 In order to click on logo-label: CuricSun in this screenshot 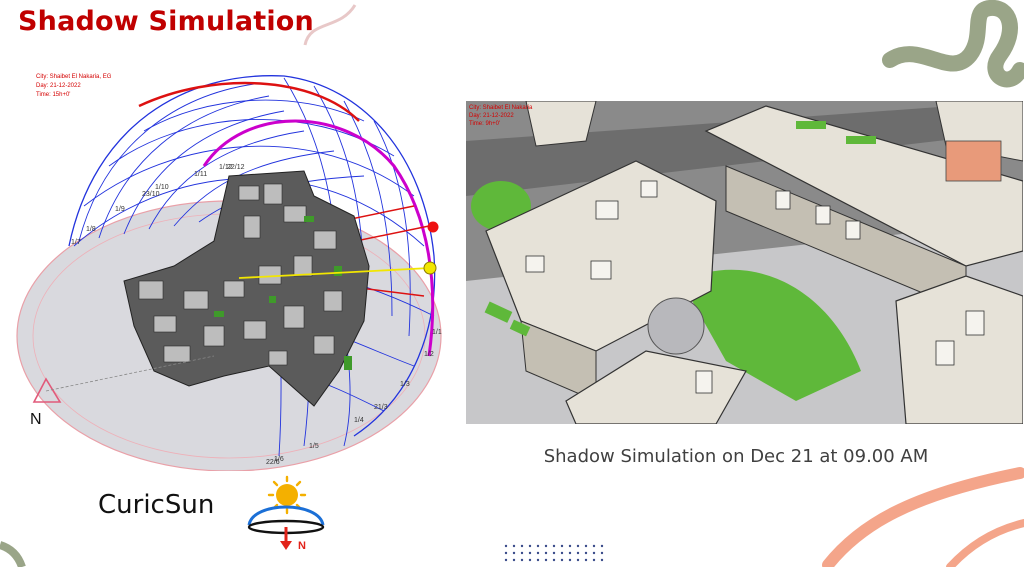, I will do `click(156, 505)`.